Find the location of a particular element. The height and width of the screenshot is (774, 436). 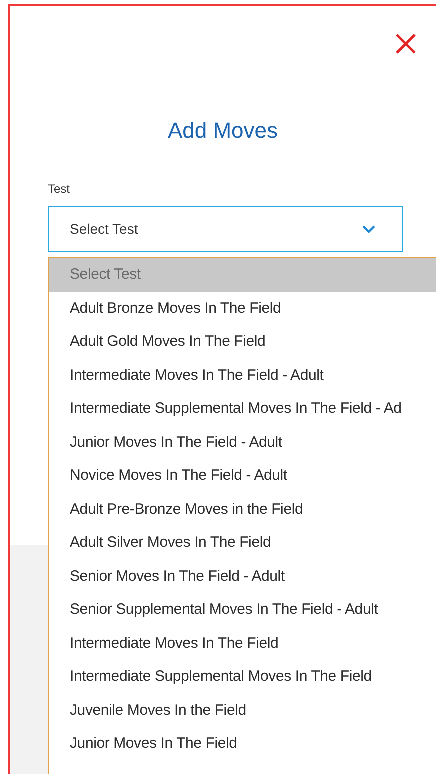

close-icon is located at coordinates (406, 44).